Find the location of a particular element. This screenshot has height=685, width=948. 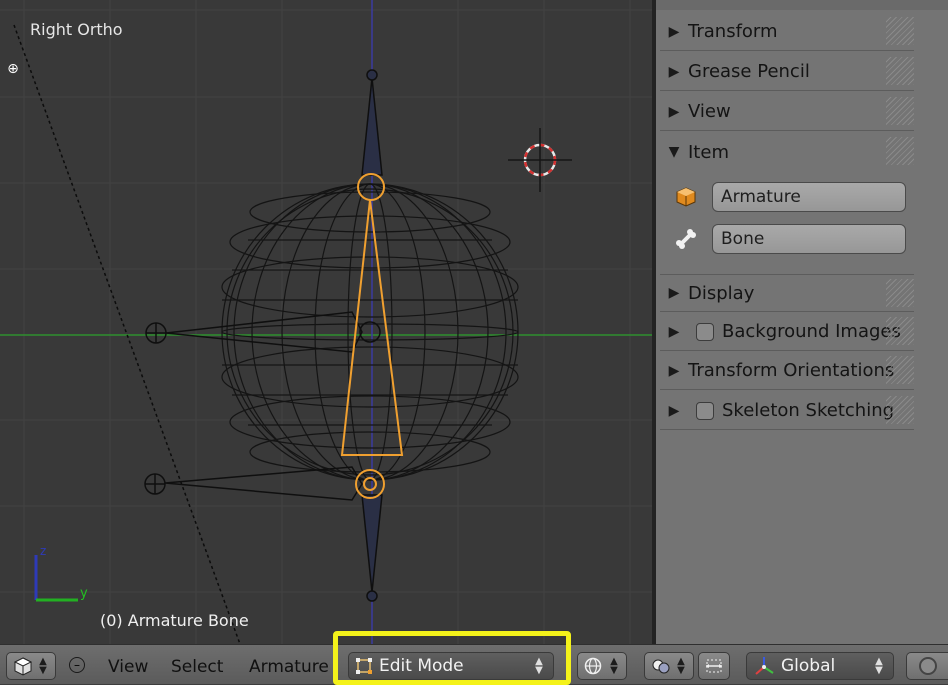

layer-circle-icon is located at coordinates (927, 666).